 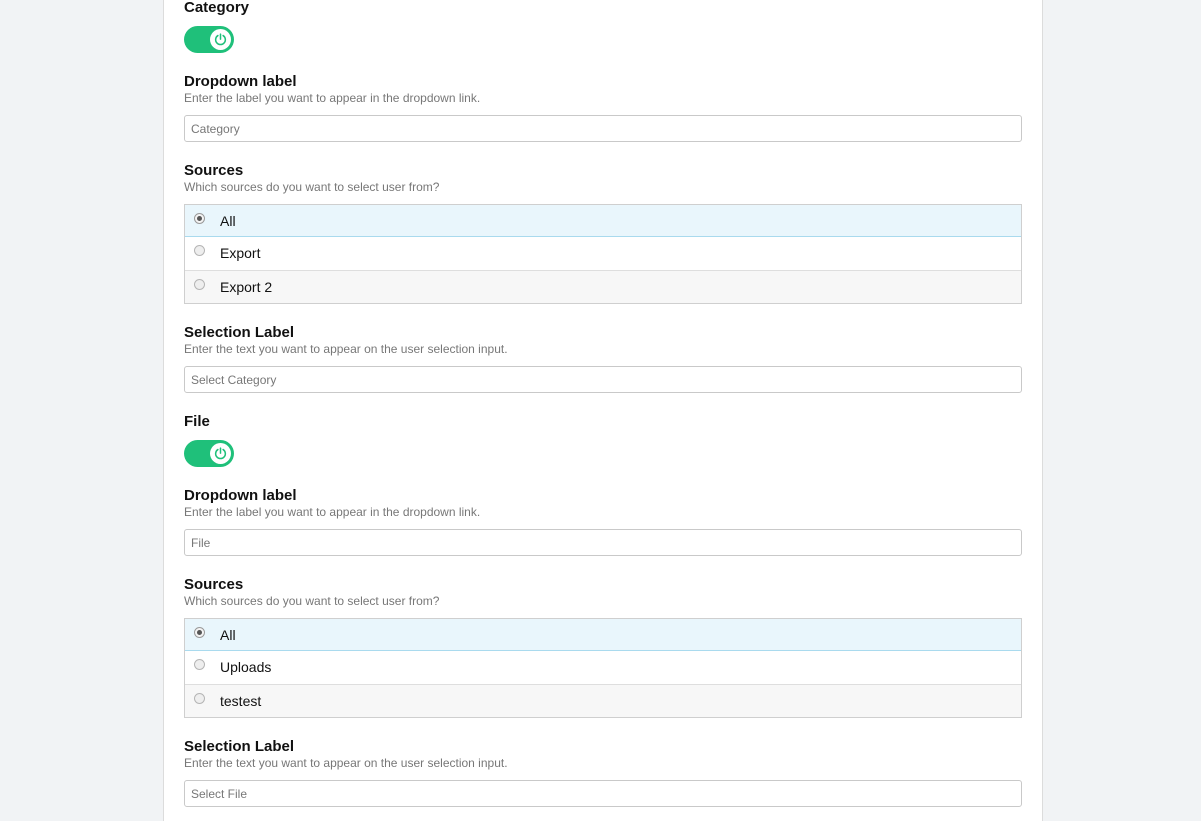 What do you see at coordinates (603, 286) in the screenshot?
I see `source-option-export-2: Export 2` at bounding box center [603, 286].